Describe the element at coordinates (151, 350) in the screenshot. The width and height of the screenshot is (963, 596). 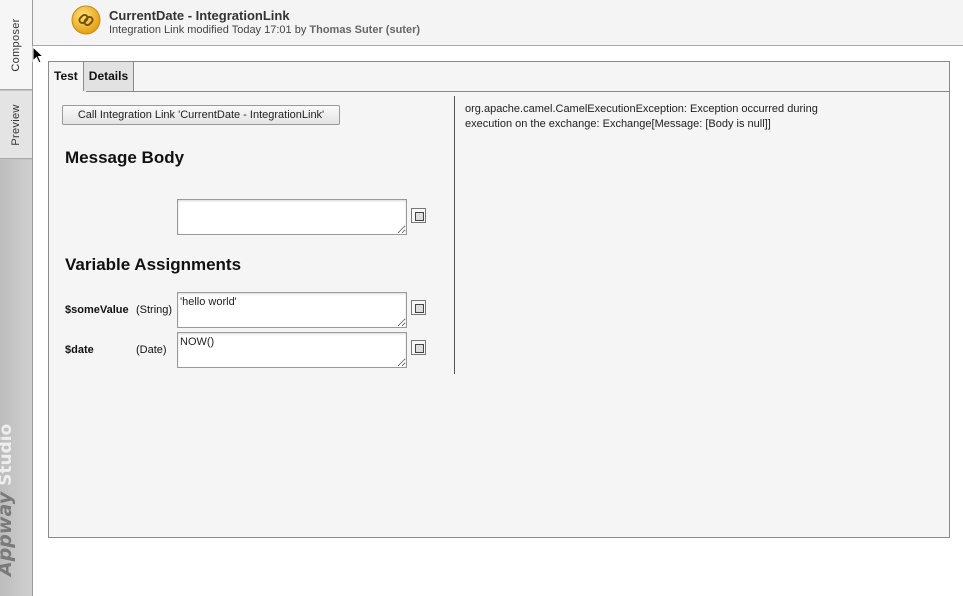
I see `variable-type-date: (Date)` at that location.